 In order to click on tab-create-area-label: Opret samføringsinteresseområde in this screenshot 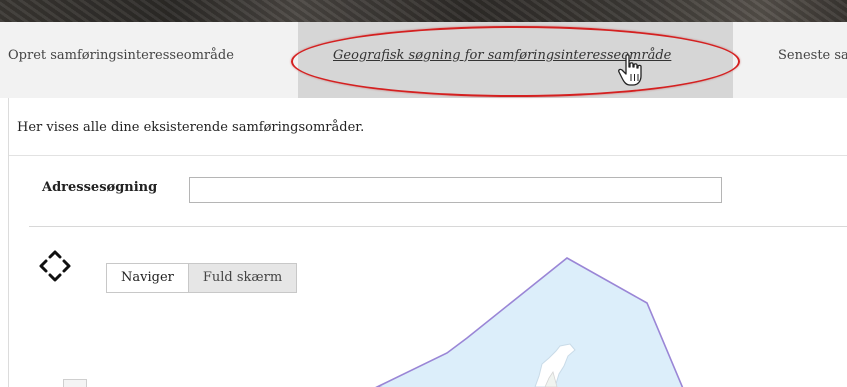, I will do `click(121, 55)`.